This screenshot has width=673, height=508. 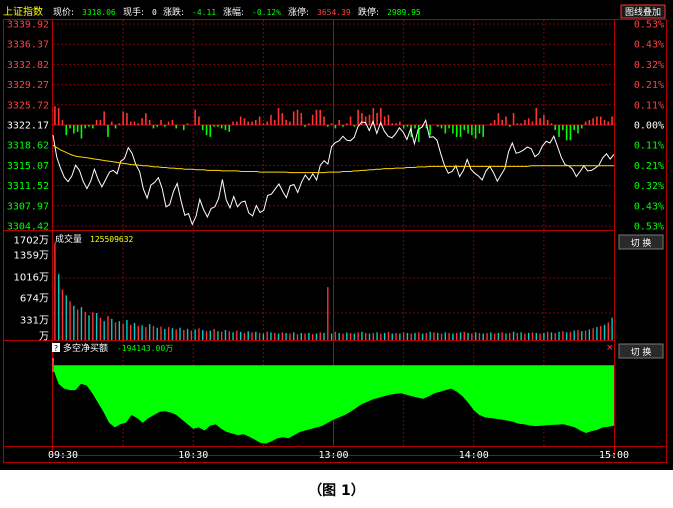 I want to click on header-field-label: 现手:, so click(x=133, y=12).